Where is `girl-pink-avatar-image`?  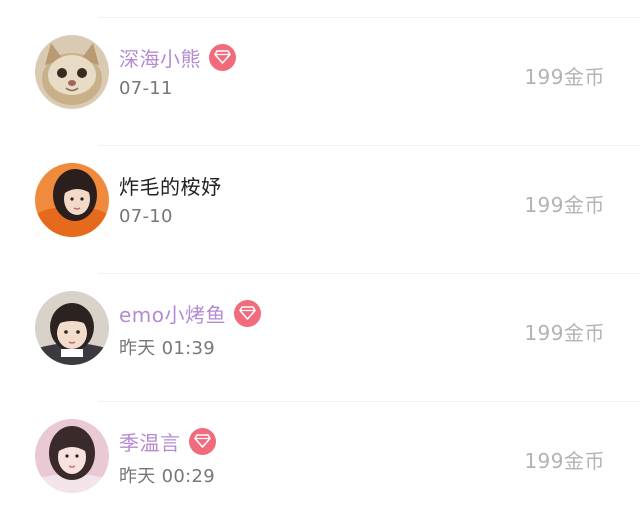 girl-pink-avatar-image is located at coordinates (72, 456).